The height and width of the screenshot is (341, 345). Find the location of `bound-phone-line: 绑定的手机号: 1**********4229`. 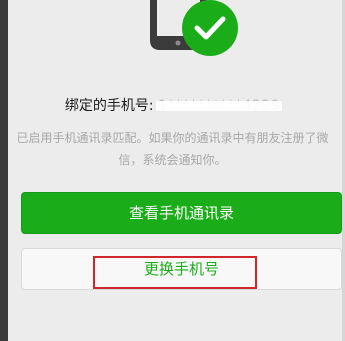

bound-phone-line: 绑定的手机号: 1**********4229 is located at coordinates (172, 105).